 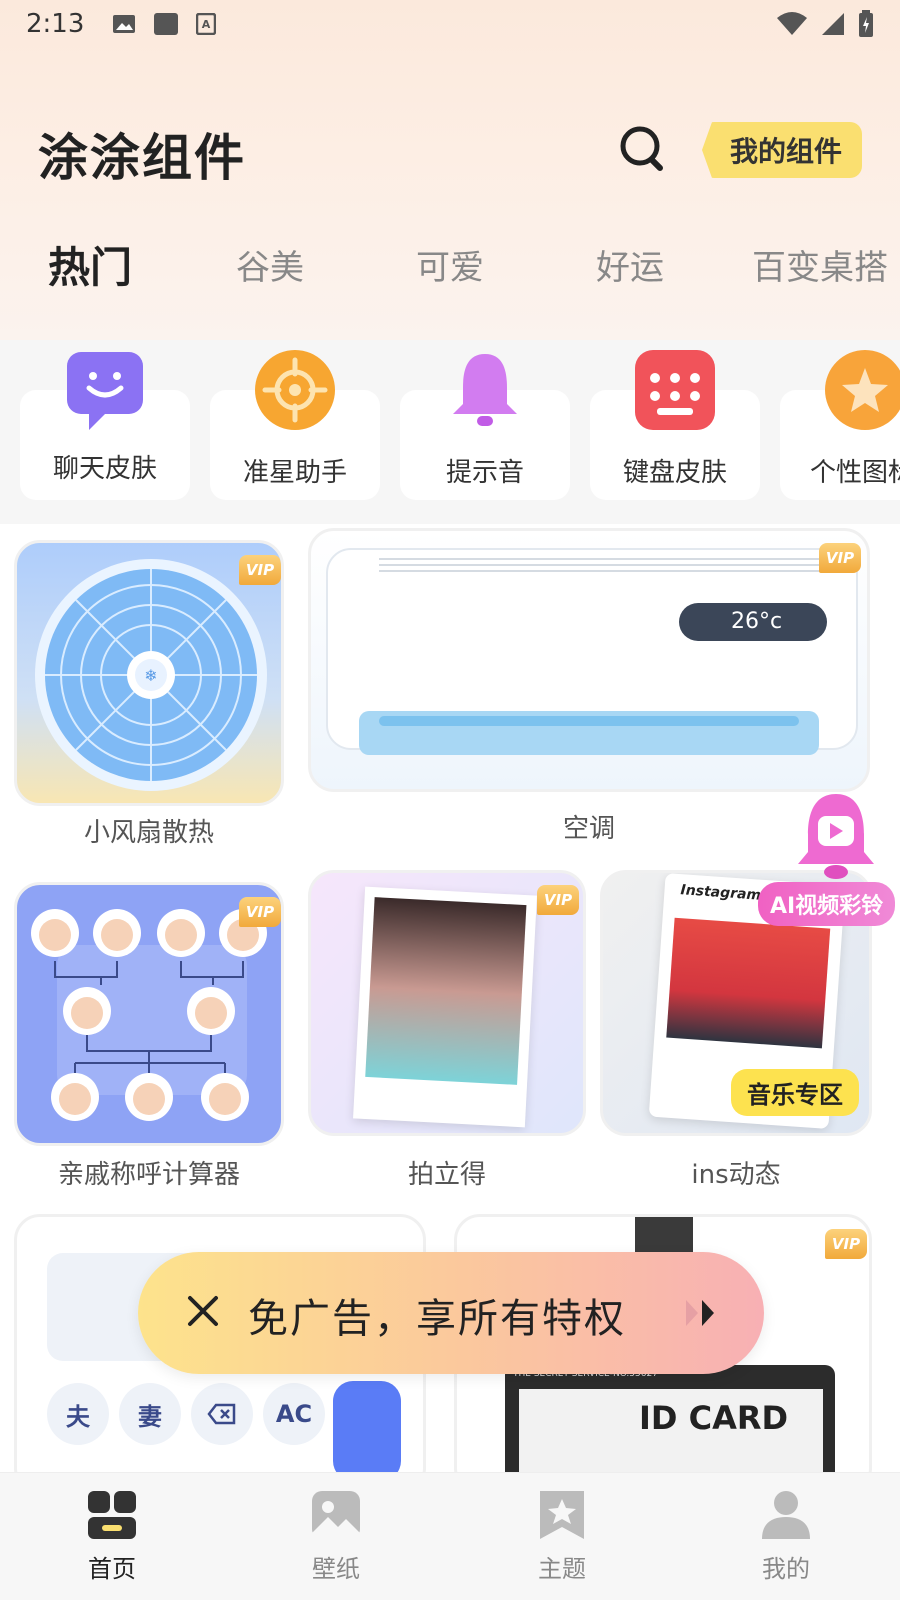 What do you see at coordinates (150, 1414) in the screenshot?
I see `key-wife: 妻` at bounding box center [150, 1414].